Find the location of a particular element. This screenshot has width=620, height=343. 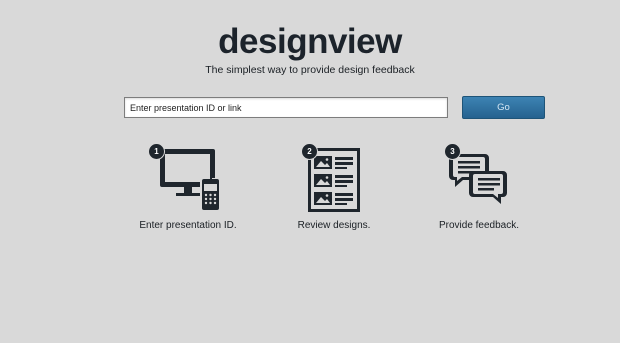

step-1: 1 Enter presentation ID. is located at coordinates (188, 189).